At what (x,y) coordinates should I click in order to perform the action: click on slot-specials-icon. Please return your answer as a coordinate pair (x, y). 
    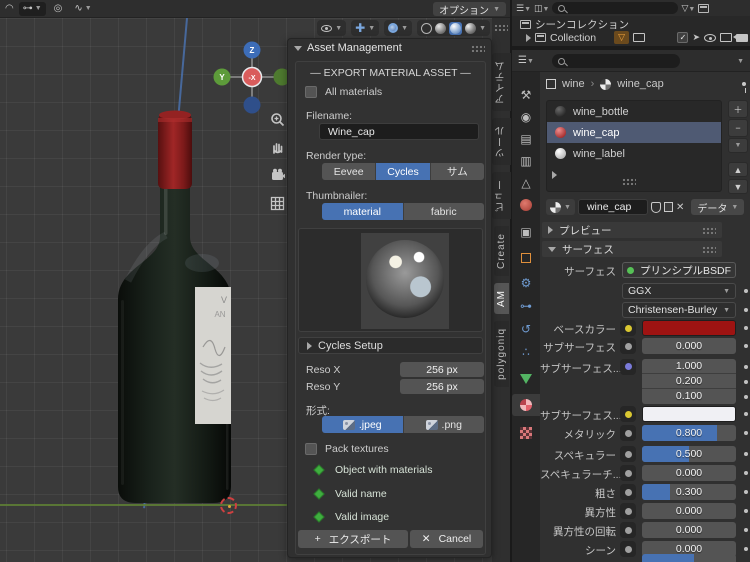
    Looking at the image, I should click on (554, 175).